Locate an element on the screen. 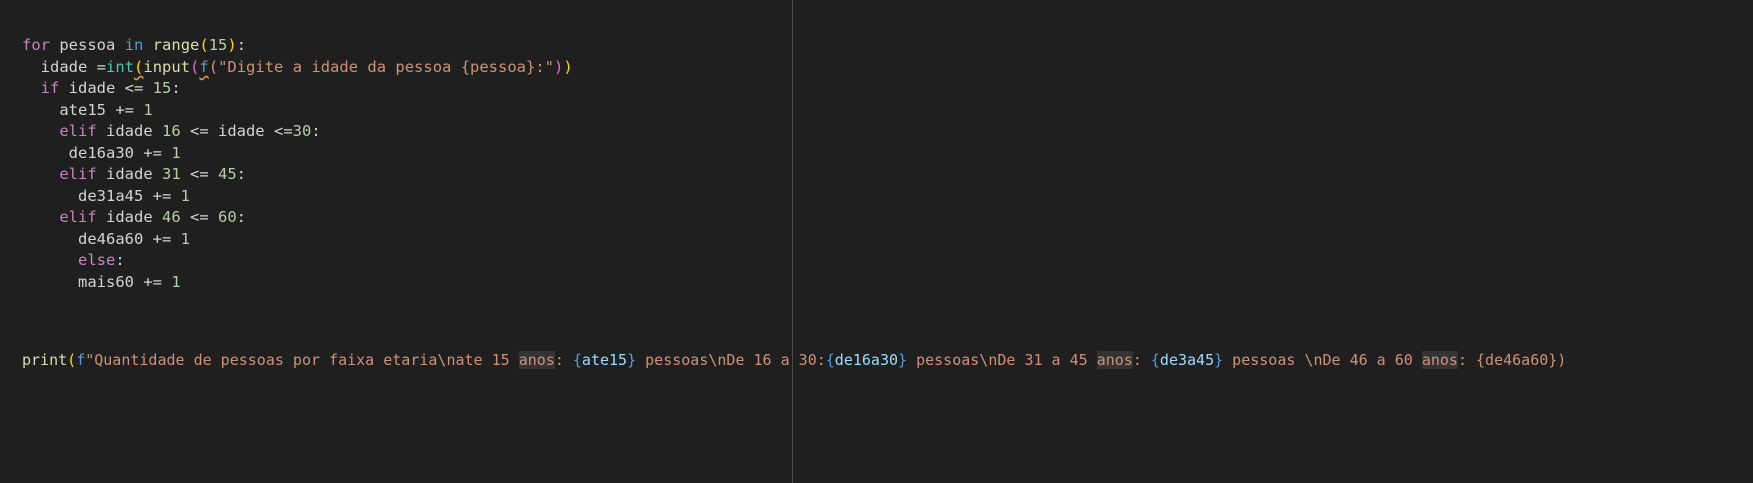 The image size is (1753, 483). variable: pessoa is located at coordinates (87, 45).